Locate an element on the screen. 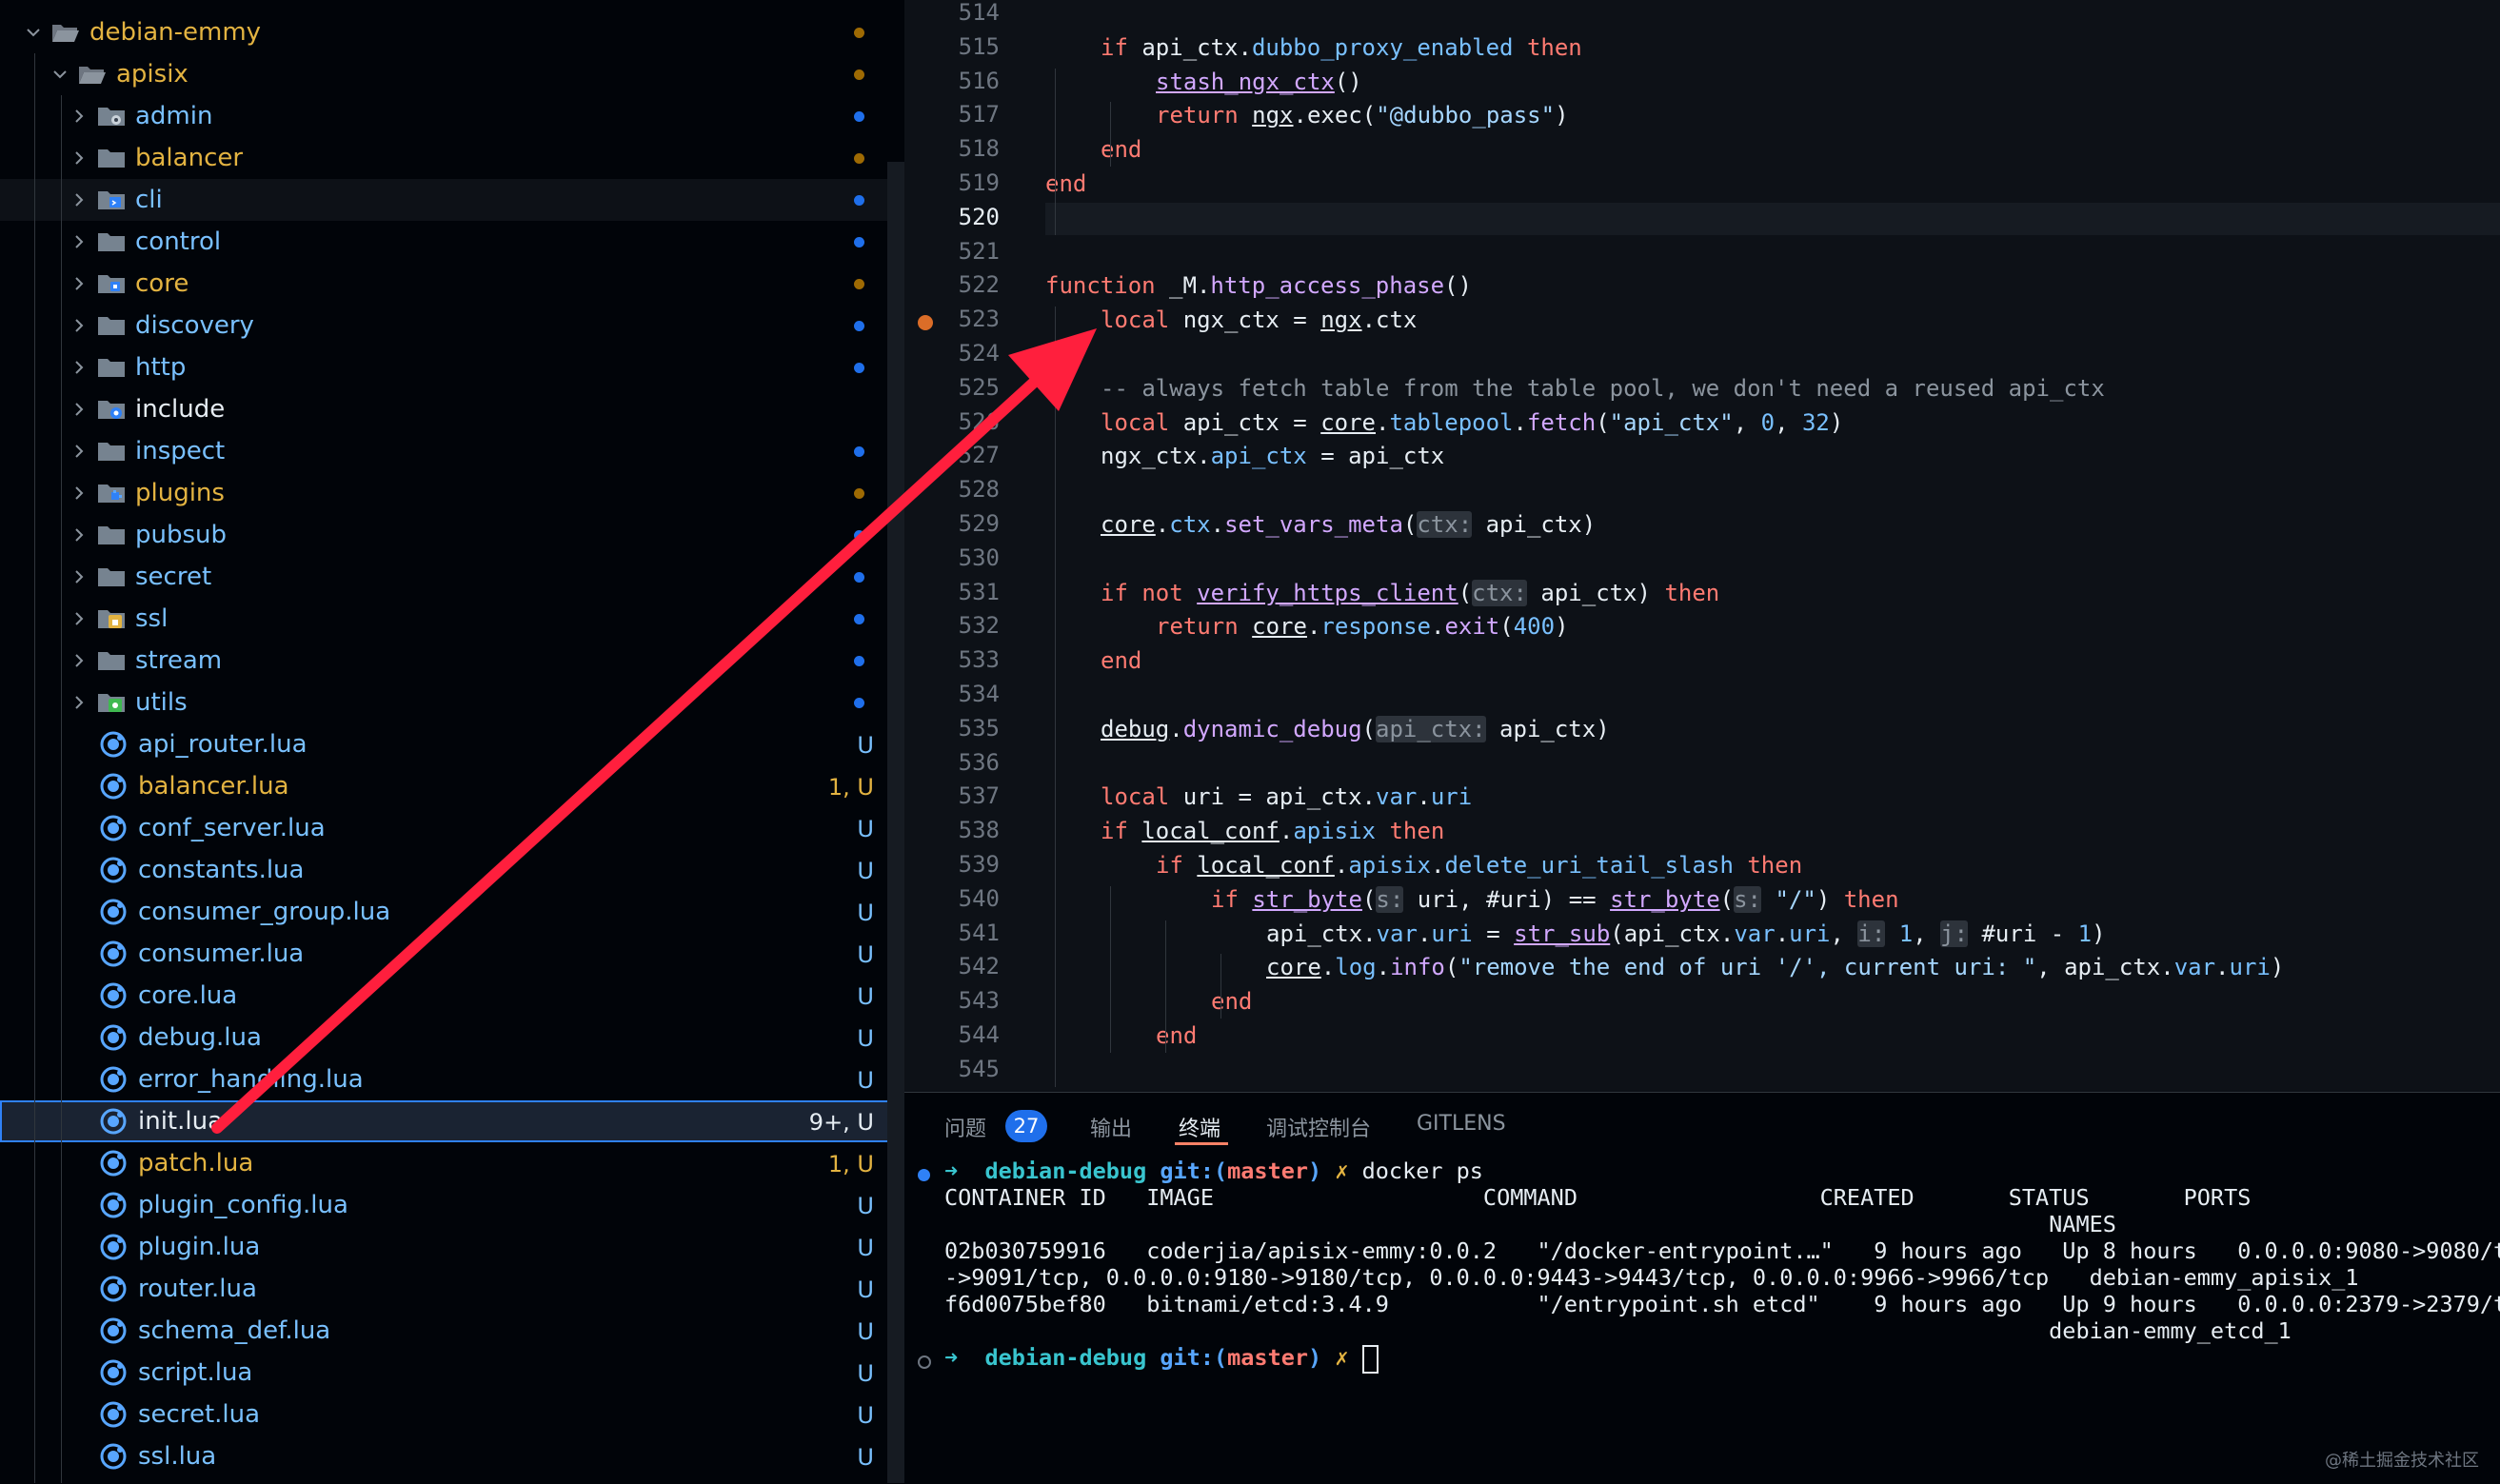  file-row: secret.lua U is located at coordinates (452, 1415).